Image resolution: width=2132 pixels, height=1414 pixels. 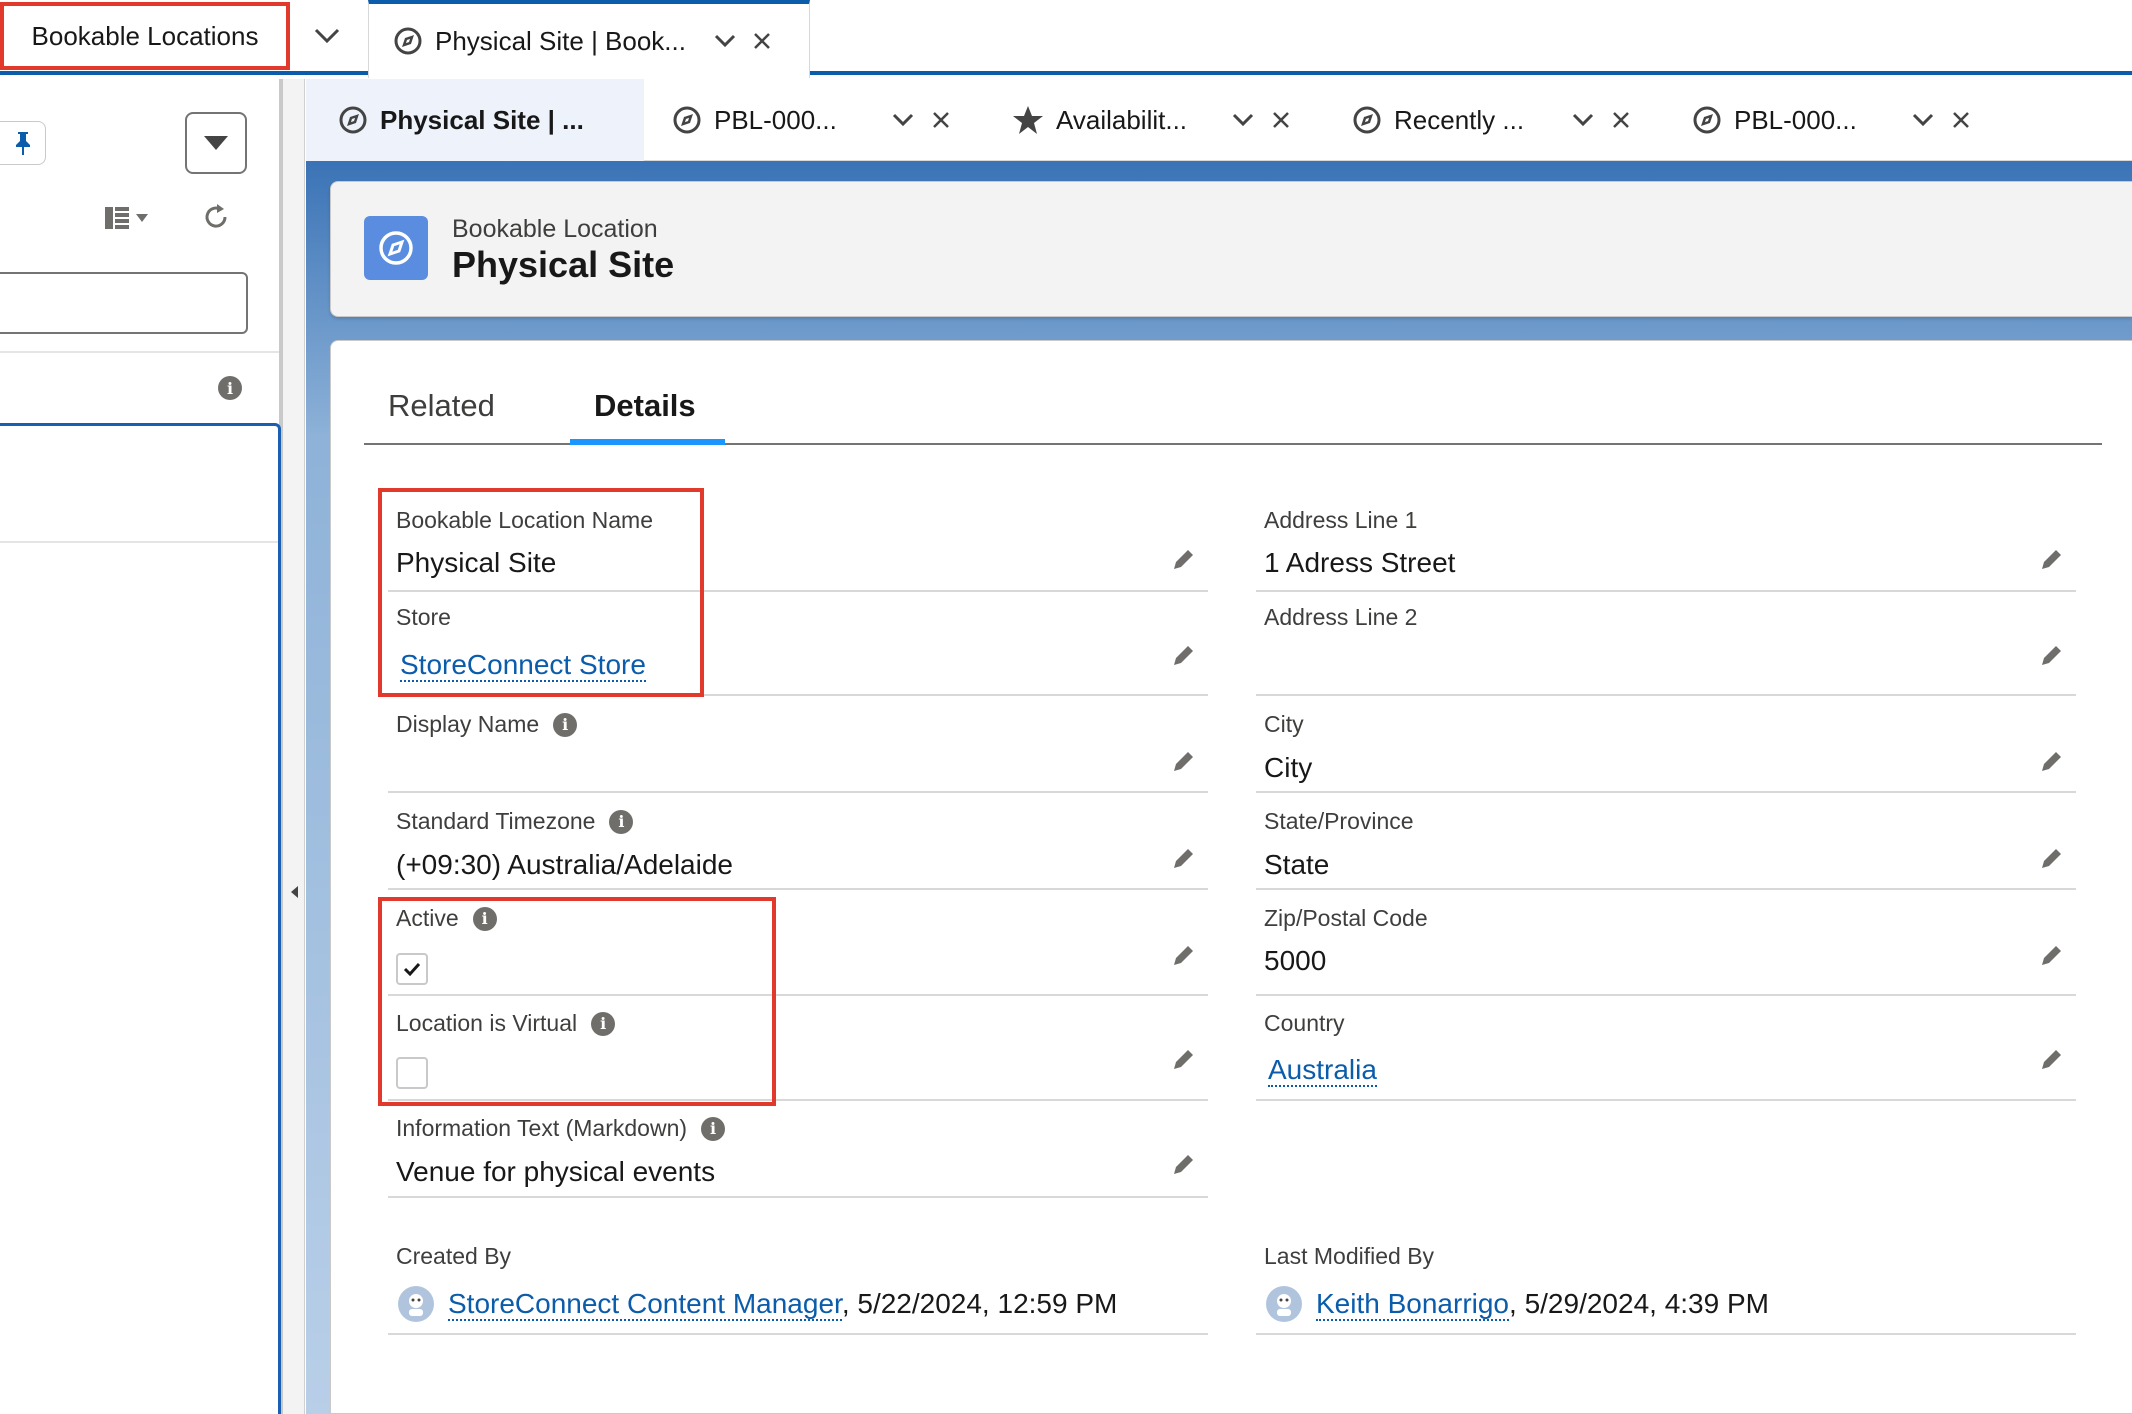 What do you see at coordinates (979, 1303) in the screenshot?
I see `created-by-date: , 5/22/2024, 12:59 PM` at bounding box center [979, 1303].